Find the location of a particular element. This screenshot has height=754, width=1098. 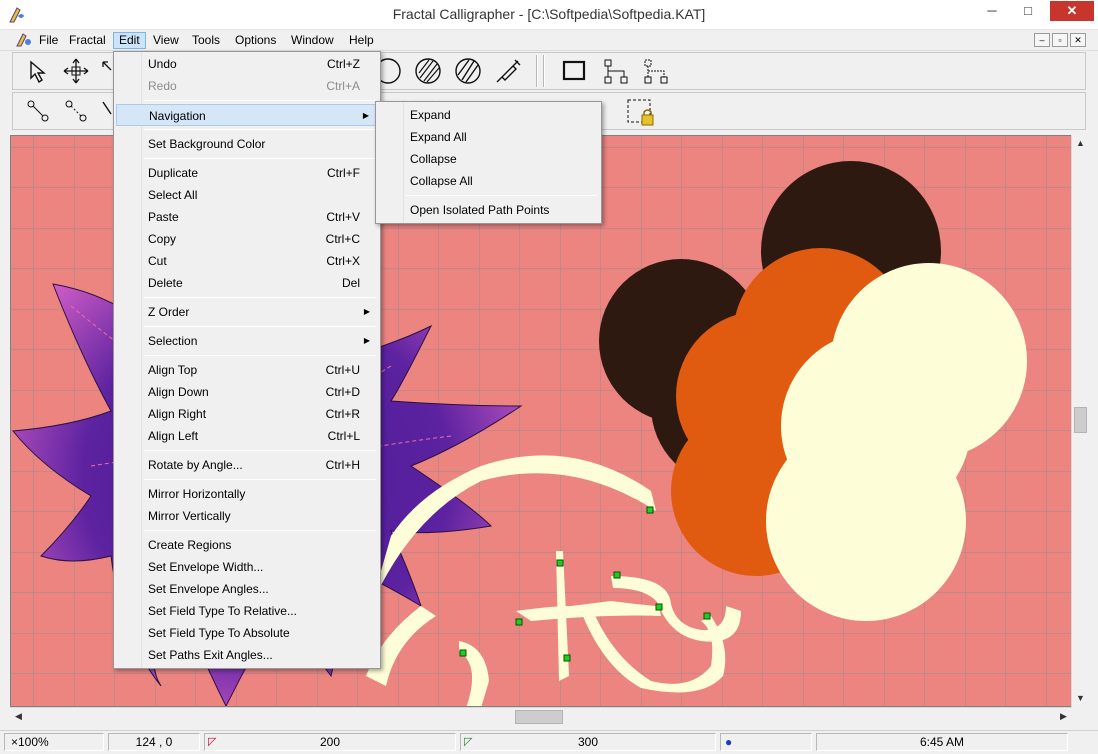

menu-item-label: Expand All is located at coordinates (438, 137).